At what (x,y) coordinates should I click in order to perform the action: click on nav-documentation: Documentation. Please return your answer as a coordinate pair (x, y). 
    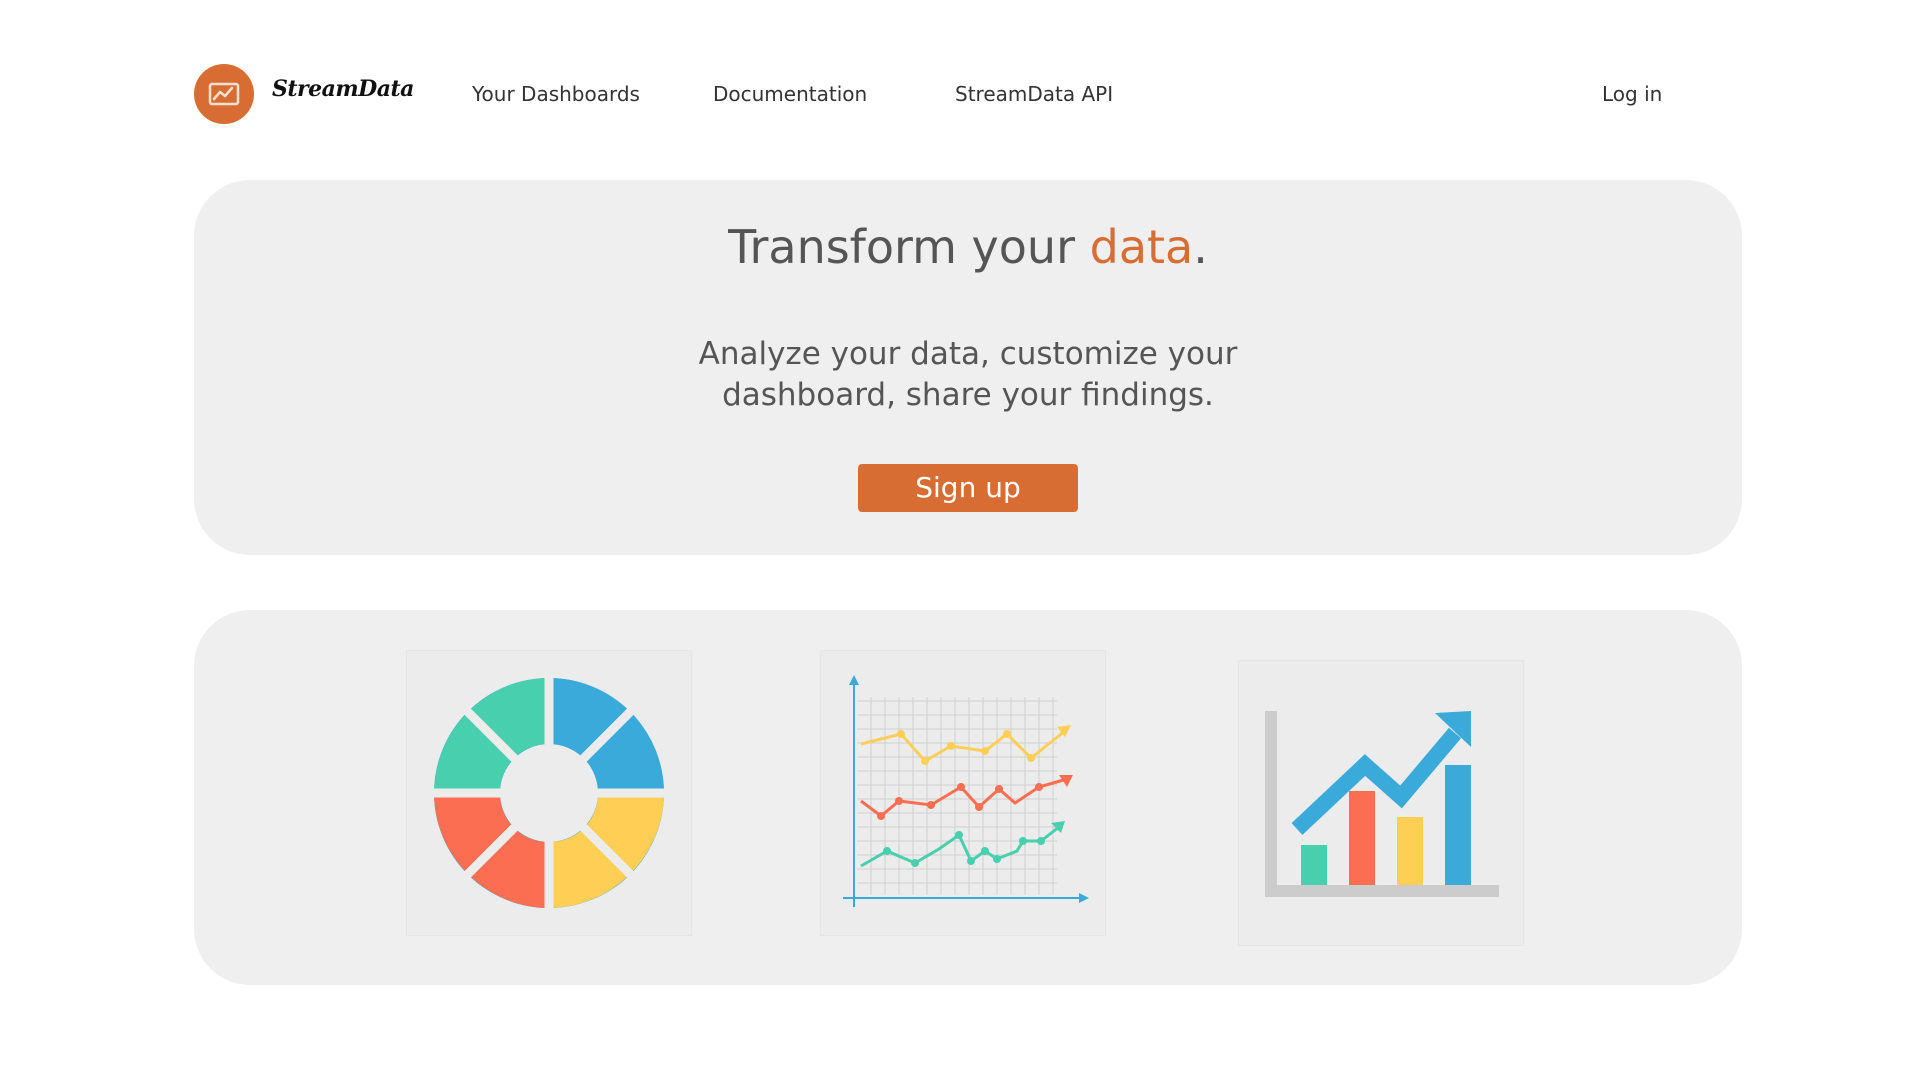
    Looking at the image, I should click on (790, 94).